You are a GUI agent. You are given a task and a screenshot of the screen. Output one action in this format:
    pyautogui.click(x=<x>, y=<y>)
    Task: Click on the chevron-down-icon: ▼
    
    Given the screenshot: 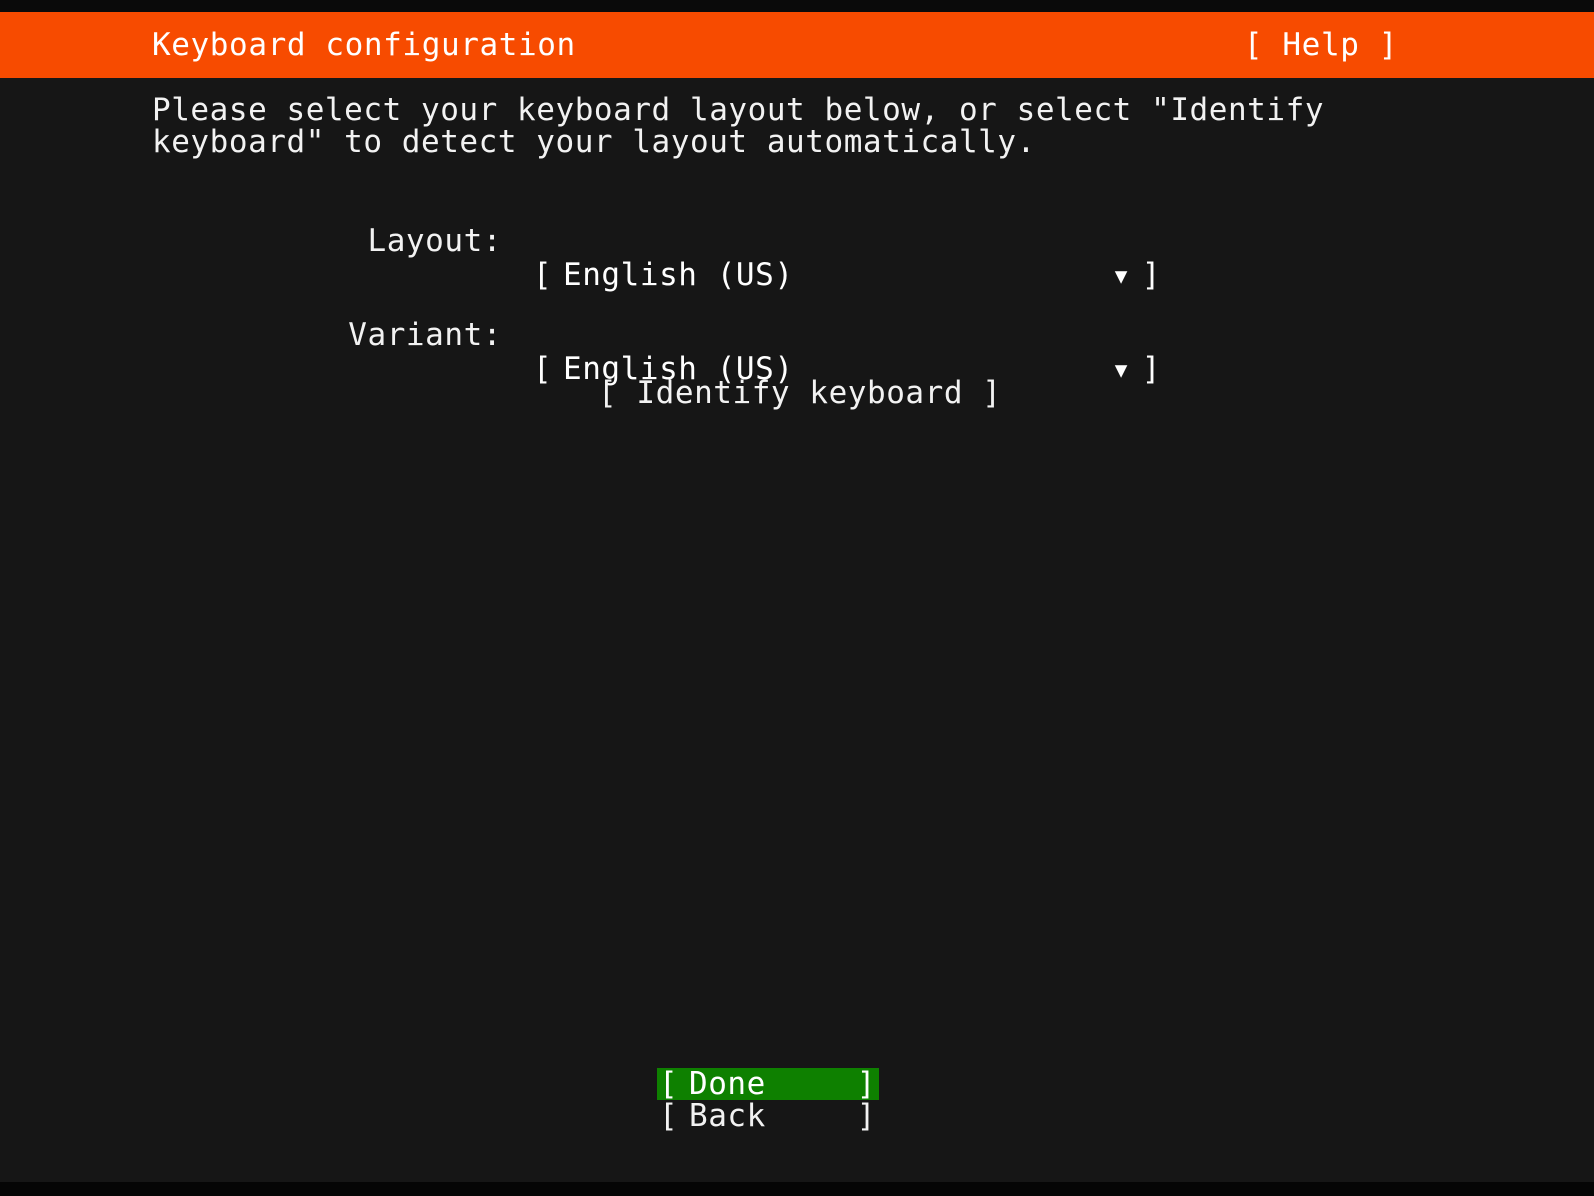 What is the action you would take?
    pyautogui.click(x=1121, y=370)
    